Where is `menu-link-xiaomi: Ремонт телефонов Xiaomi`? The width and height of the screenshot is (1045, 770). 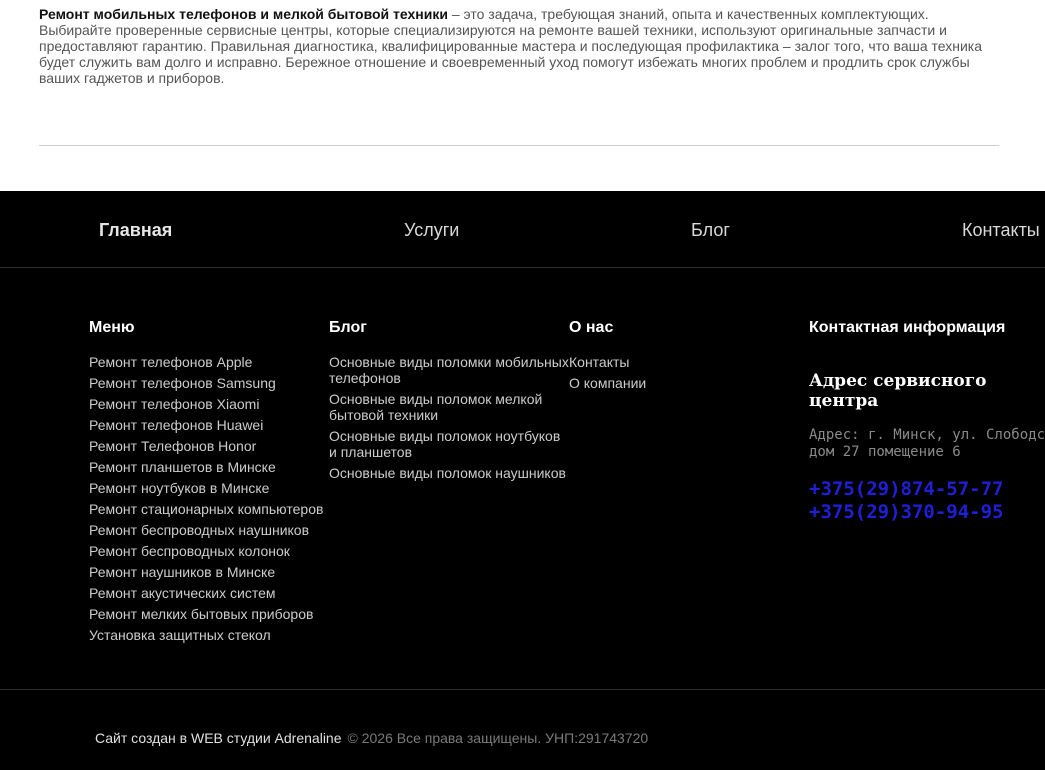
menu-link-xiaomi: Ремонт телефонов Xiaomi is located at coordinates (207, 404).